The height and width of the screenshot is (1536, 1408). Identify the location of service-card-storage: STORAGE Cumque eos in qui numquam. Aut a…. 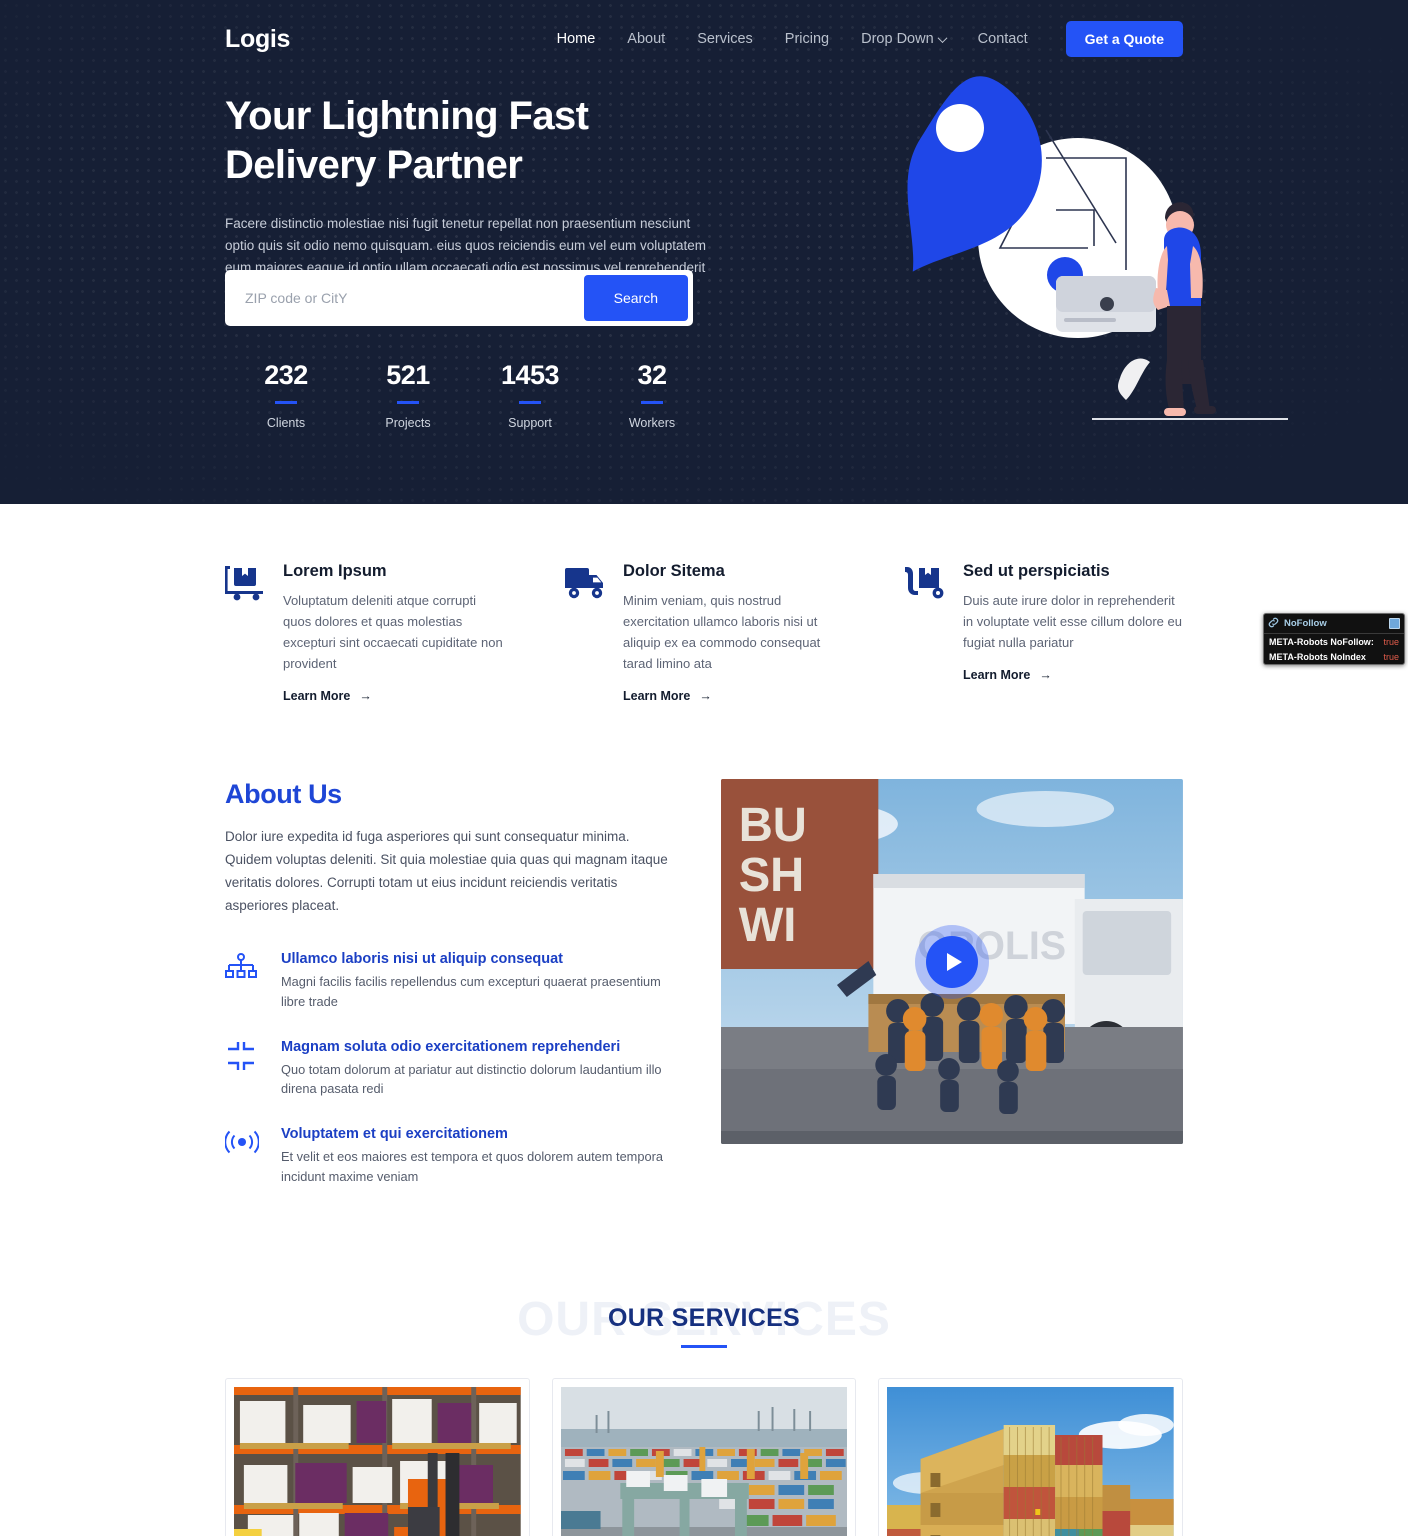
(377, 1456).